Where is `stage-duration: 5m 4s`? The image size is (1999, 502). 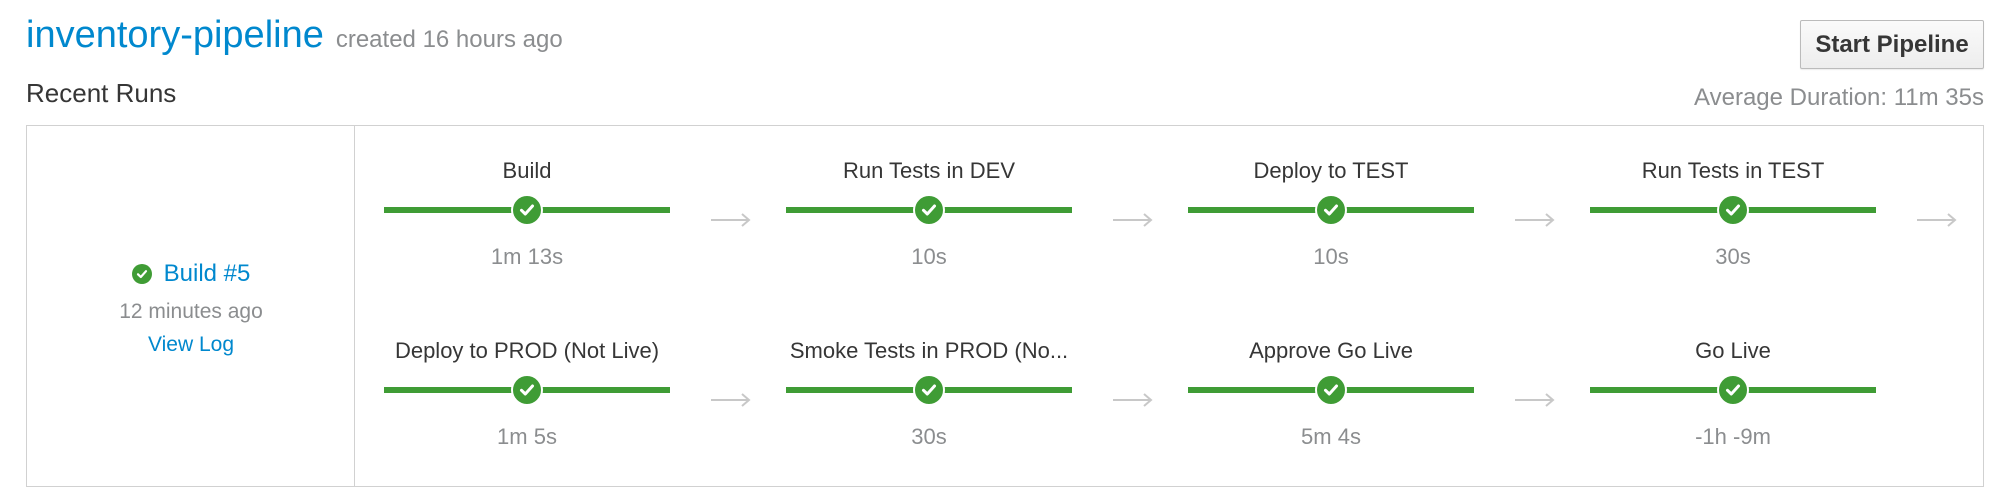
stage-duration: 5m 4s is located at coordinates (1331, 436).